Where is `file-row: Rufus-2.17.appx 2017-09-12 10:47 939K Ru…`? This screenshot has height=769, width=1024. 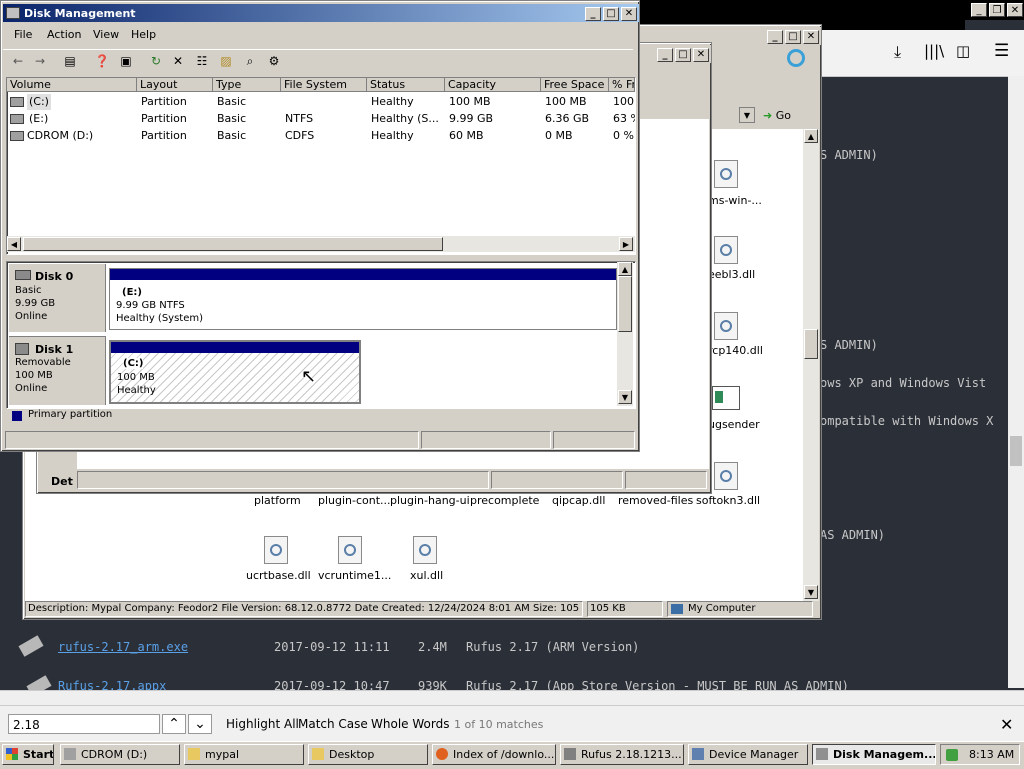
file-row: Rufus-2.17.appx 2017-09-12 10:47 939K Ru… is located at coordinates (500, 682).